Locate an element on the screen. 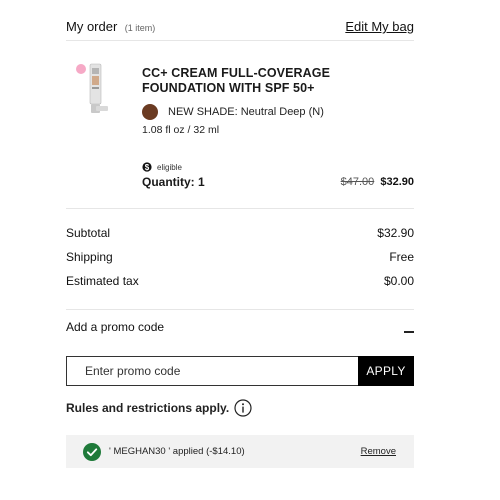  tax-row: Estimated tax $0.00 is located at coordinates (240, 281).